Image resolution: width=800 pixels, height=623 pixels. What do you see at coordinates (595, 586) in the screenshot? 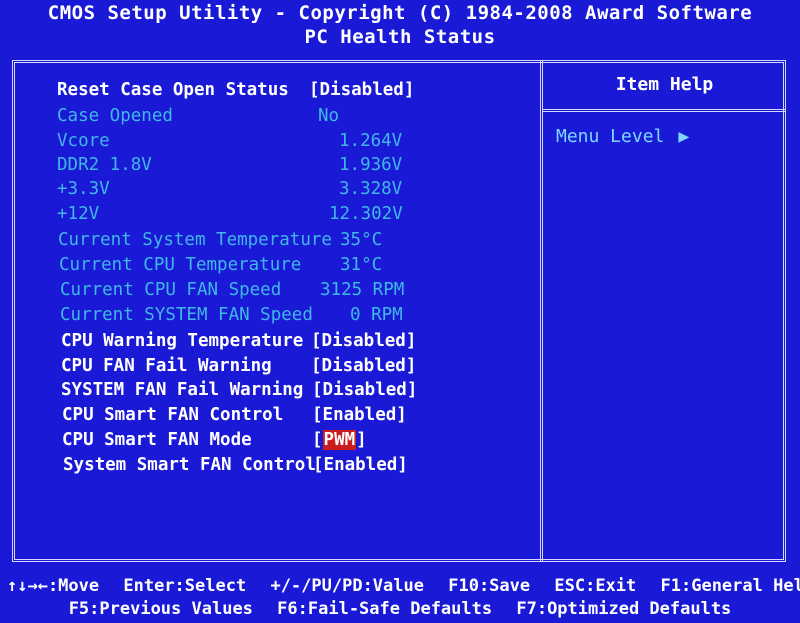
I see `key-hint-exit: ESC:Exit` at bounding box center [595, 586].